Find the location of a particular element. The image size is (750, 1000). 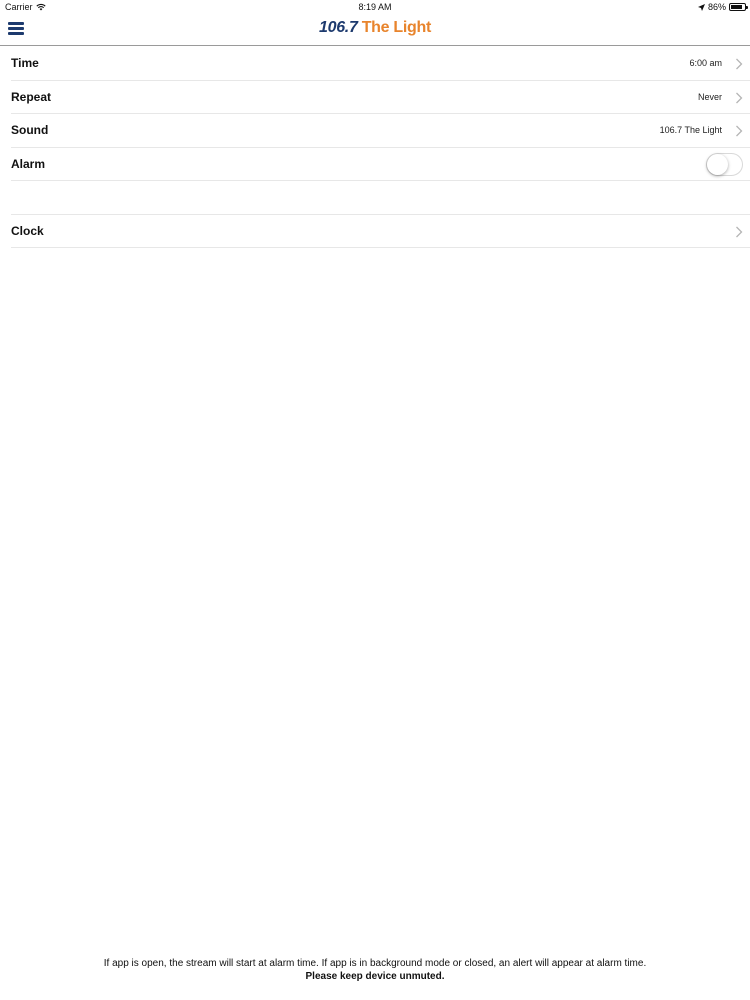

repeat-value: Never is located at coordinates (709, 96).